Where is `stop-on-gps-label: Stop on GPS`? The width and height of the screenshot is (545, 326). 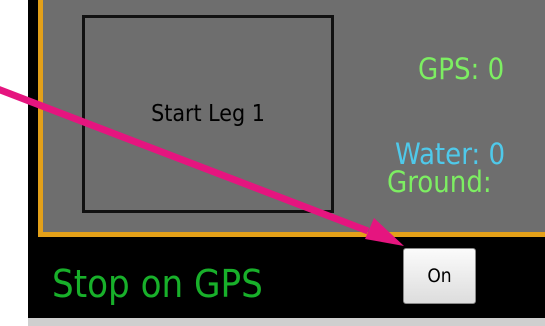 stop-on-gps-label: Stop on GPS is located at coordinates (157, 284).